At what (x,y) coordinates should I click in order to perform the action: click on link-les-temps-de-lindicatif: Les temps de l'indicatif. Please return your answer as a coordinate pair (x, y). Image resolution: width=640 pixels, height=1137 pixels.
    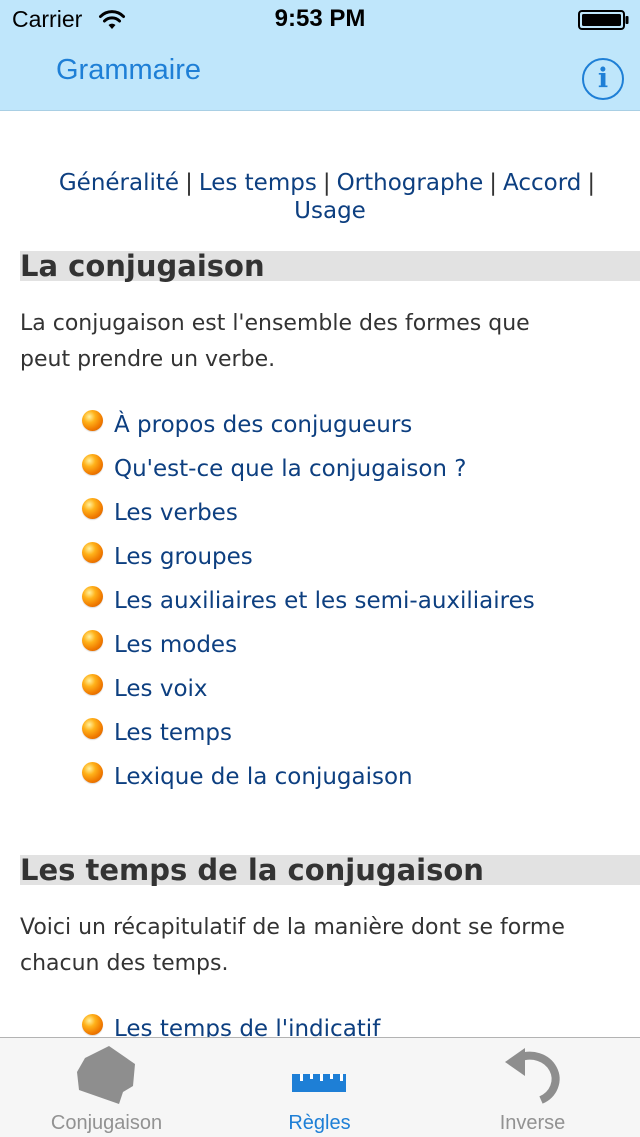
    Looking at the image, I should click on (247, 1022).